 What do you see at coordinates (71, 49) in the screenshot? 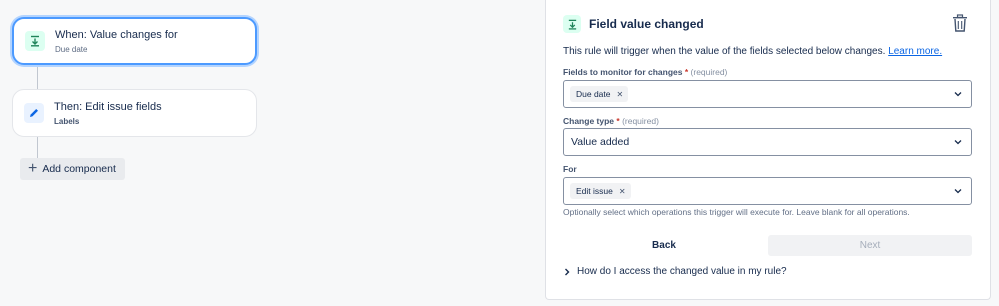
I see `trigger-subtitle: Due date` at bounding box center [71, 49].